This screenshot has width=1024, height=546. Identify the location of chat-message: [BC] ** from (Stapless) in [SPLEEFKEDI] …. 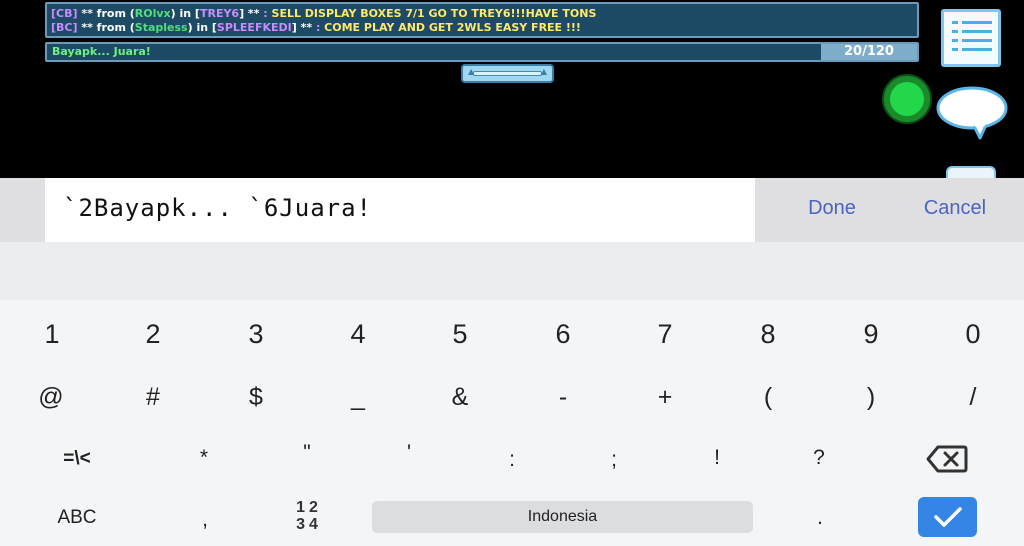
(482, 28).